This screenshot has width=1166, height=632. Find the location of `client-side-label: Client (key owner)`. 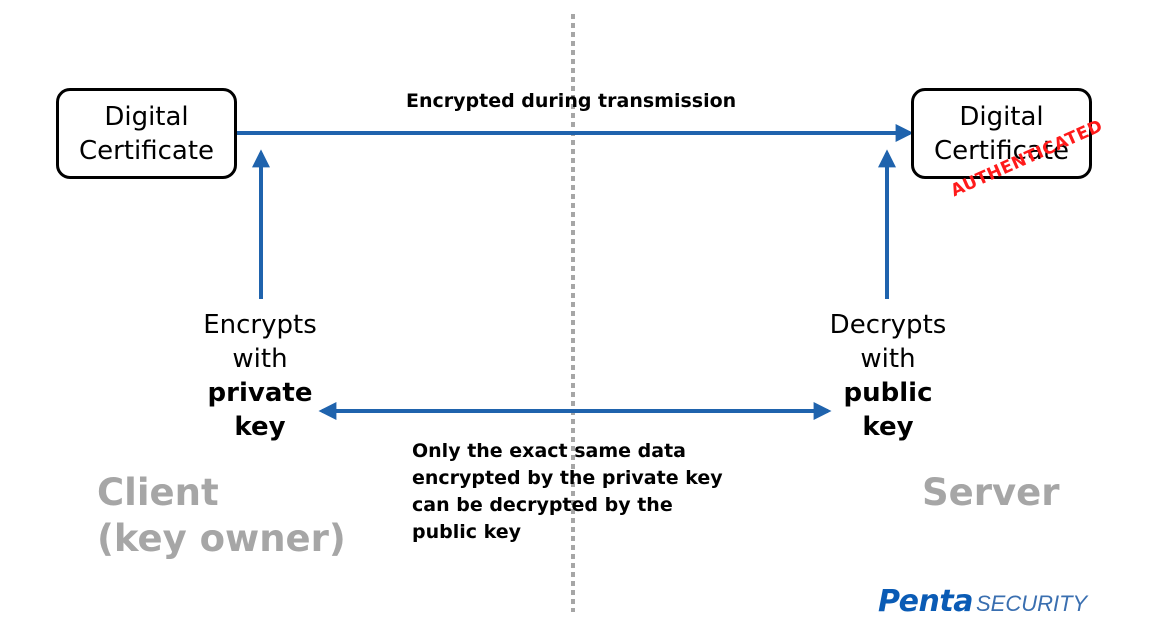

client-side-label: Client (key owner) is located at coordinates (221, 516).